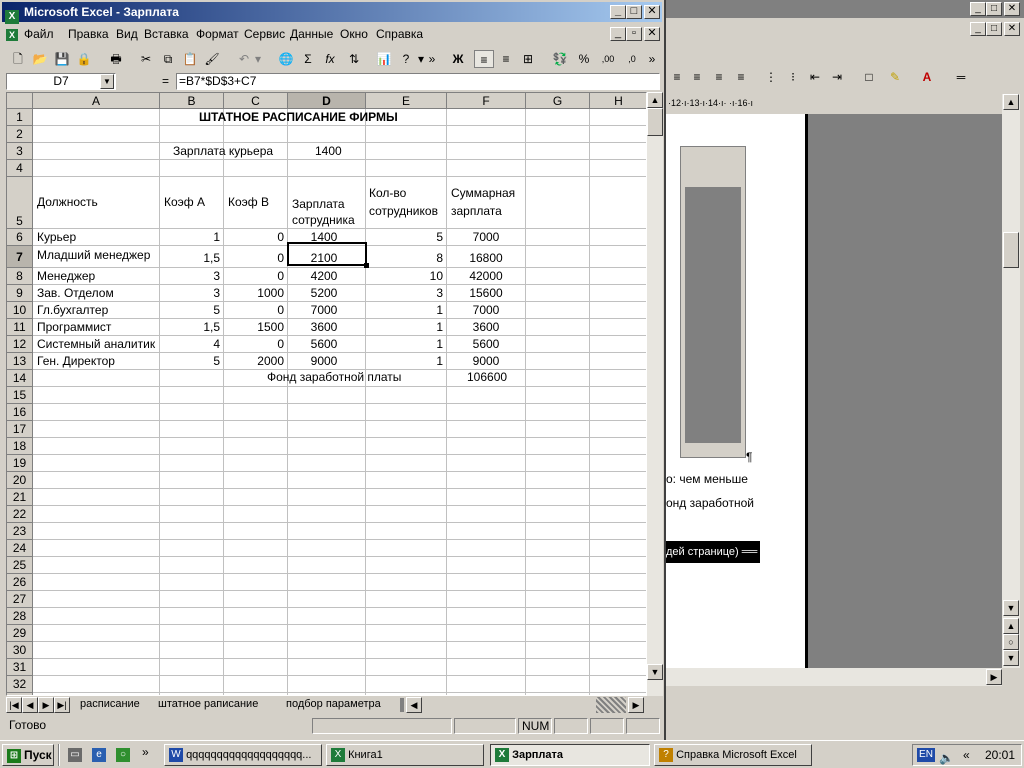 This screenshot has height=768, width=1024. What do you see at coordinates (56, 237) in the screenshot?
I see `cell-position: Курьер` at bounding box center [56, 237].